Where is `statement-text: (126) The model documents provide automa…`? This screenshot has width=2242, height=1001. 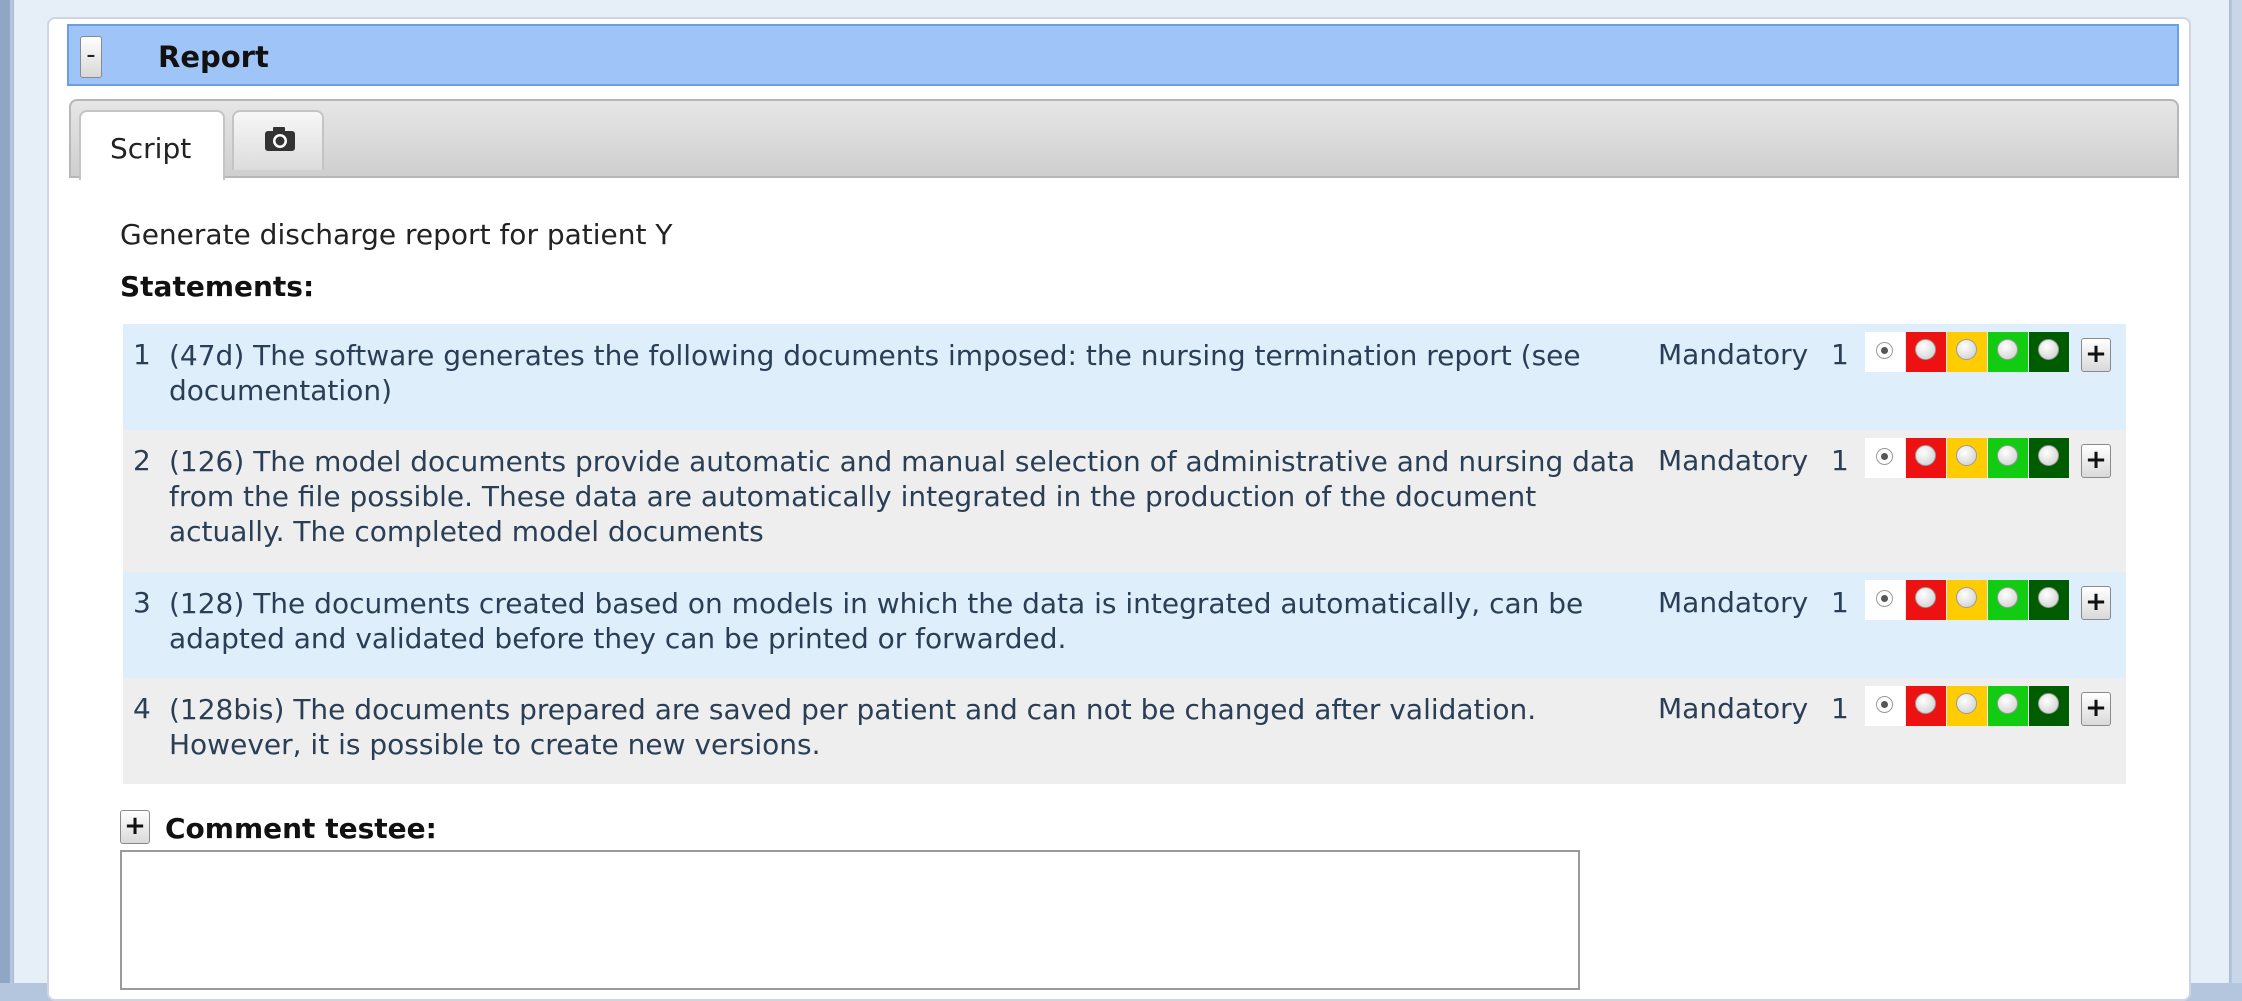
statement-text: (126) The model documents provide automa… is located at coordinates (902, 496).